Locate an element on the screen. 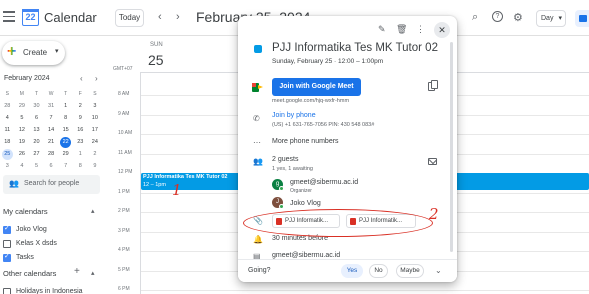 The image size is (589, 294). view-selector: Day is located at coordinates (551, 18).